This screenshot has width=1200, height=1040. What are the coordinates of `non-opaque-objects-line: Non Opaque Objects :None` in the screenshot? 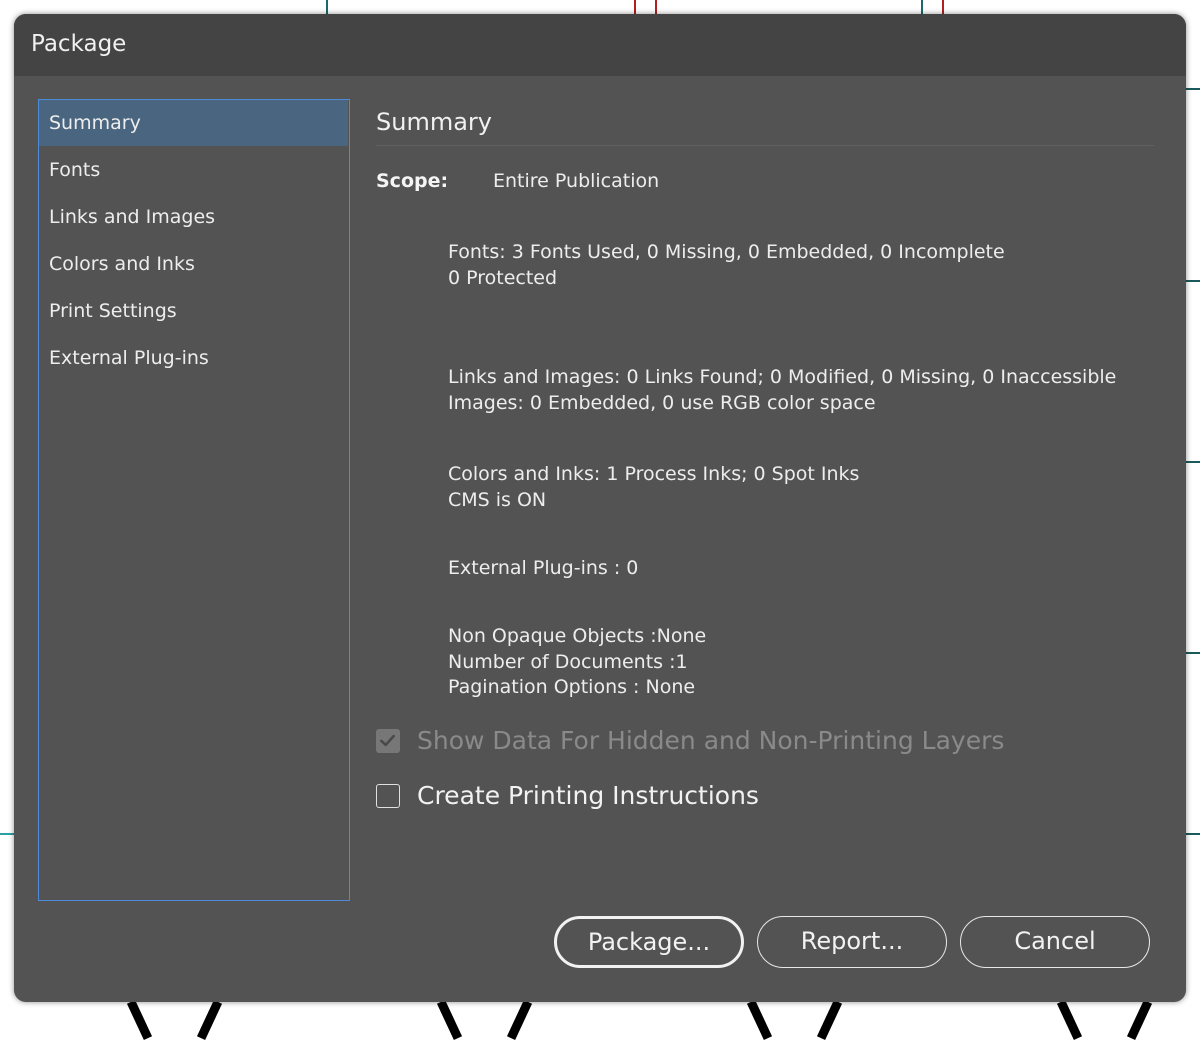 It's located at (577, 636).